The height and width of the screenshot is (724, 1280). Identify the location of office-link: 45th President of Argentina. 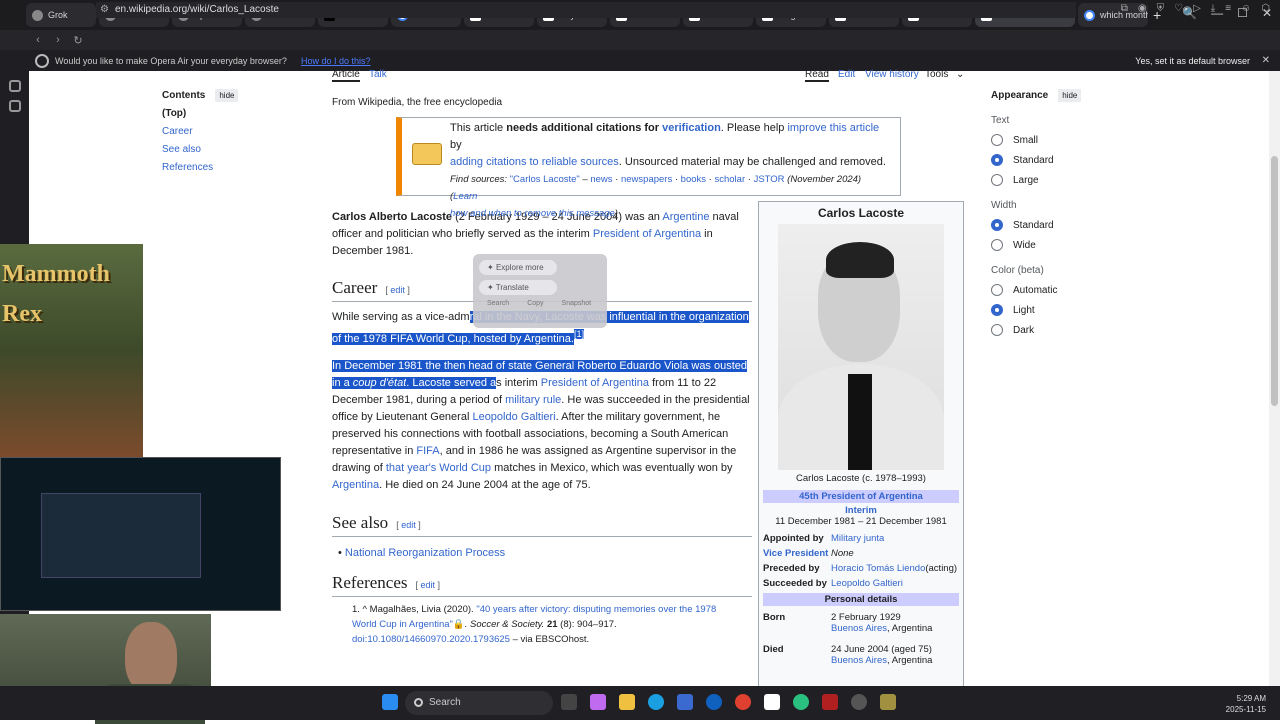
(861, 496).